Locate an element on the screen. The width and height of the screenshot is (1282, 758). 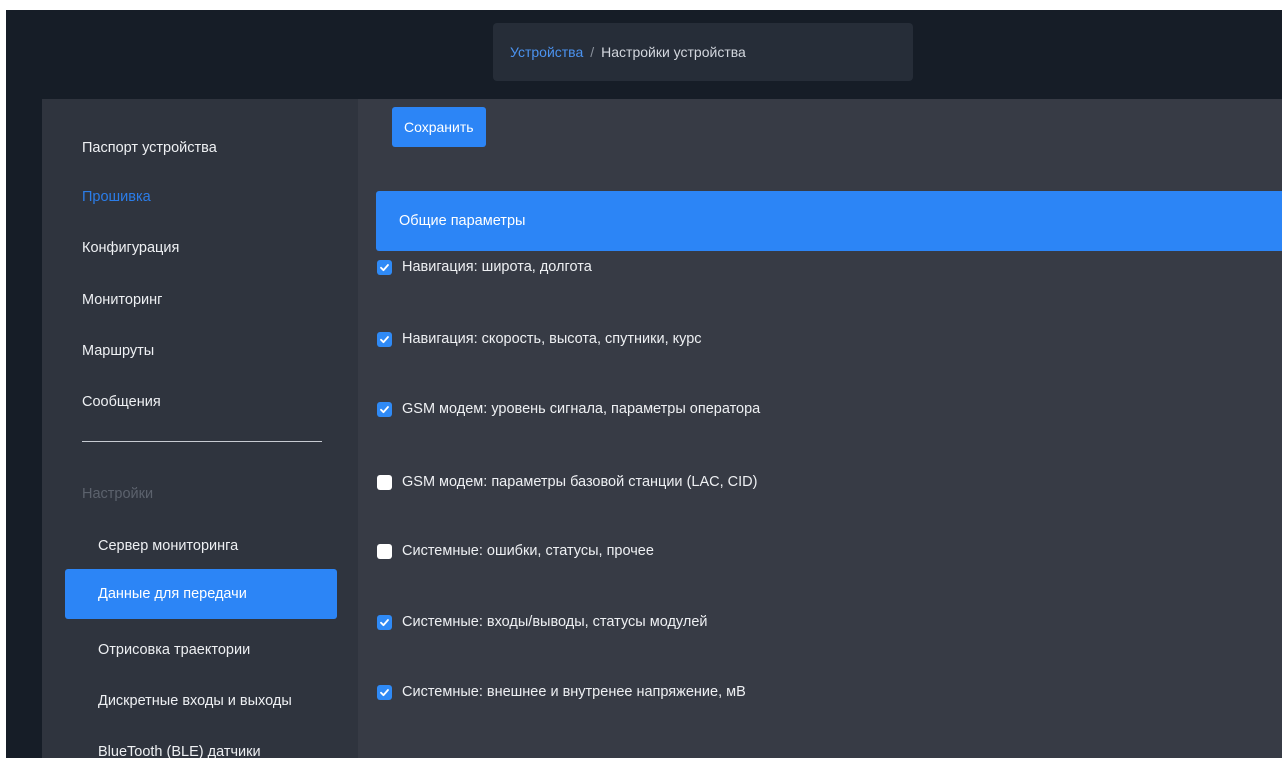
sidebar-section-settings: Настройки is located at coordinates (118, 494).